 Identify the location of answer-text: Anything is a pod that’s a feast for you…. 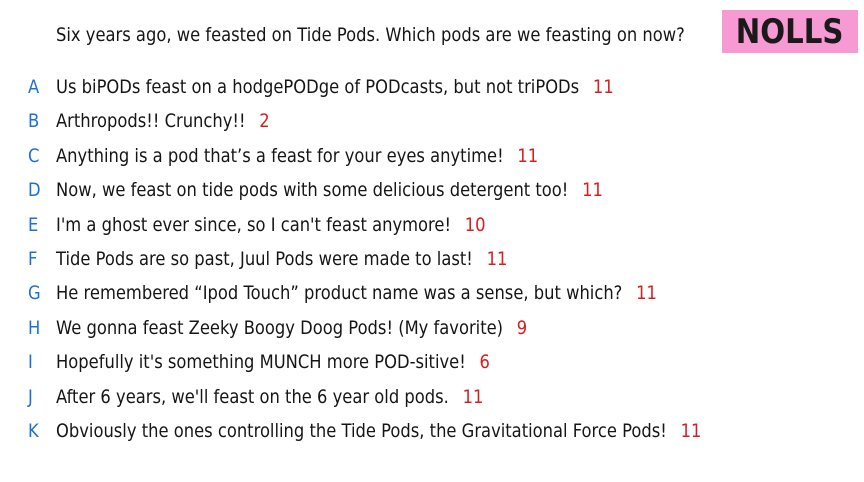
(280, 155).